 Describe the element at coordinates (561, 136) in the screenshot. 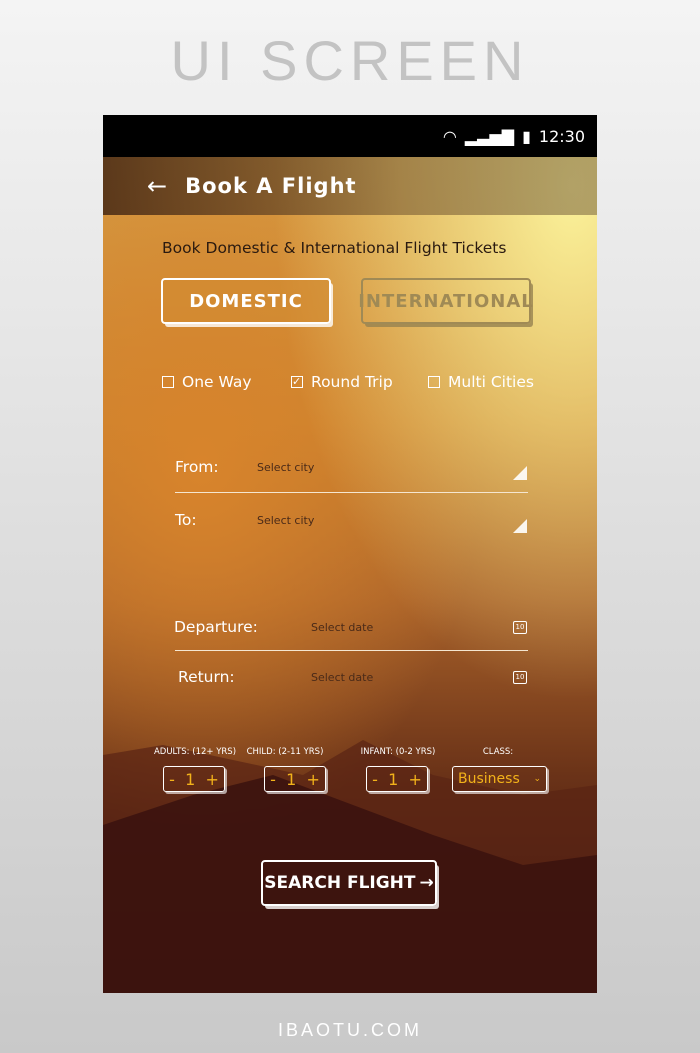

I see `status-time: 12:30` at that location.